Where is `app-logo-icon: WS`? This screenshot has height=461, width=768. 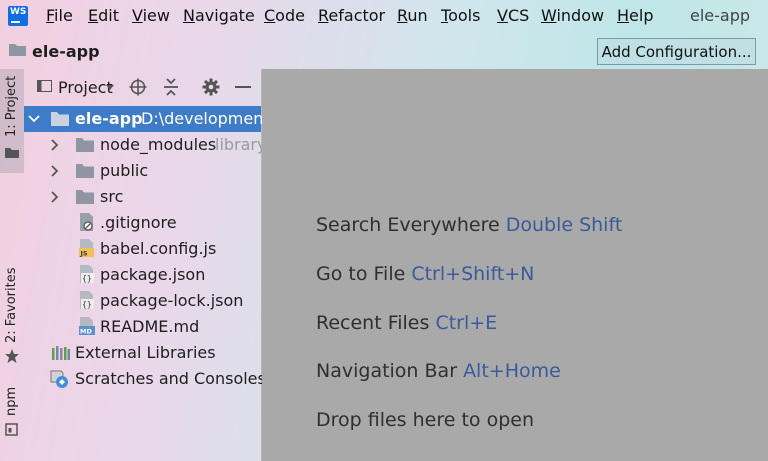
app-logo-icon: WS is located at coordinates (18, 16).